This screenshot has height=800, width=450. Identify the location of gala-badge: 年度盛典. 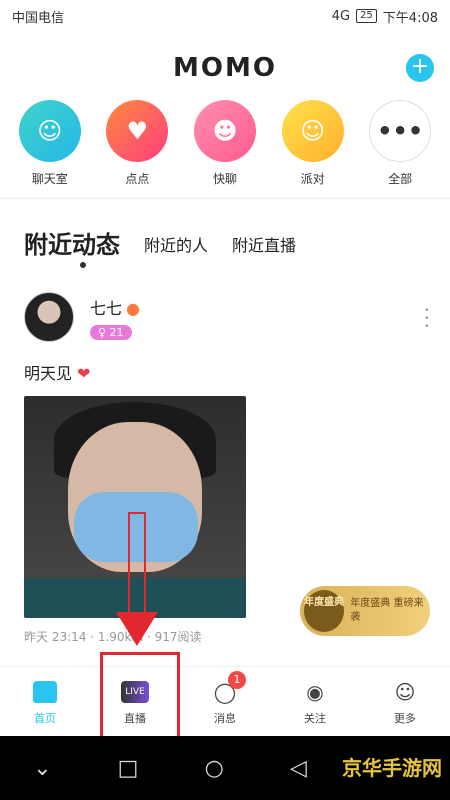
(324, 611).